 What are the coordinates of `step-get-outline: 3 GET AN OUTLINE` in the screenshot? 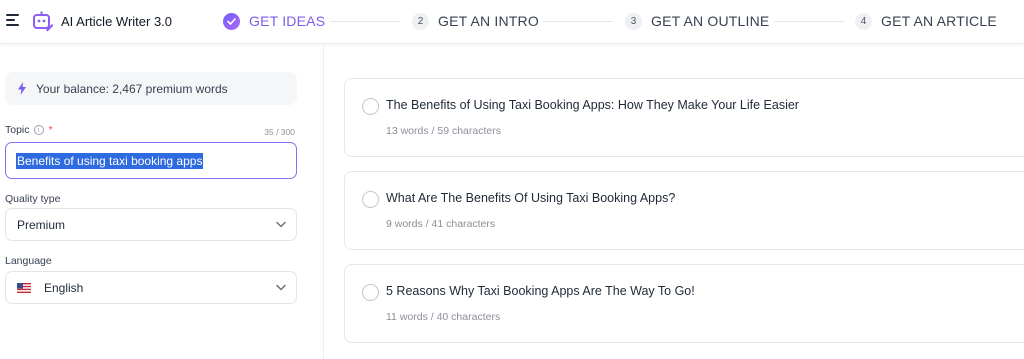 It's located at (697, 21).